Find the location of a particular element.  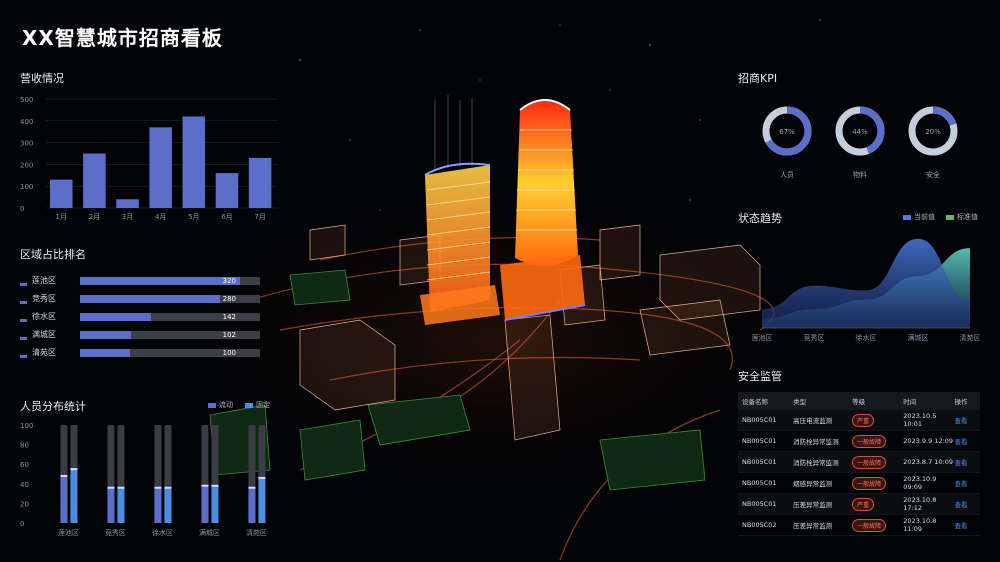

staff-legend-flow: 流动 is located at coordinates (220, 405).